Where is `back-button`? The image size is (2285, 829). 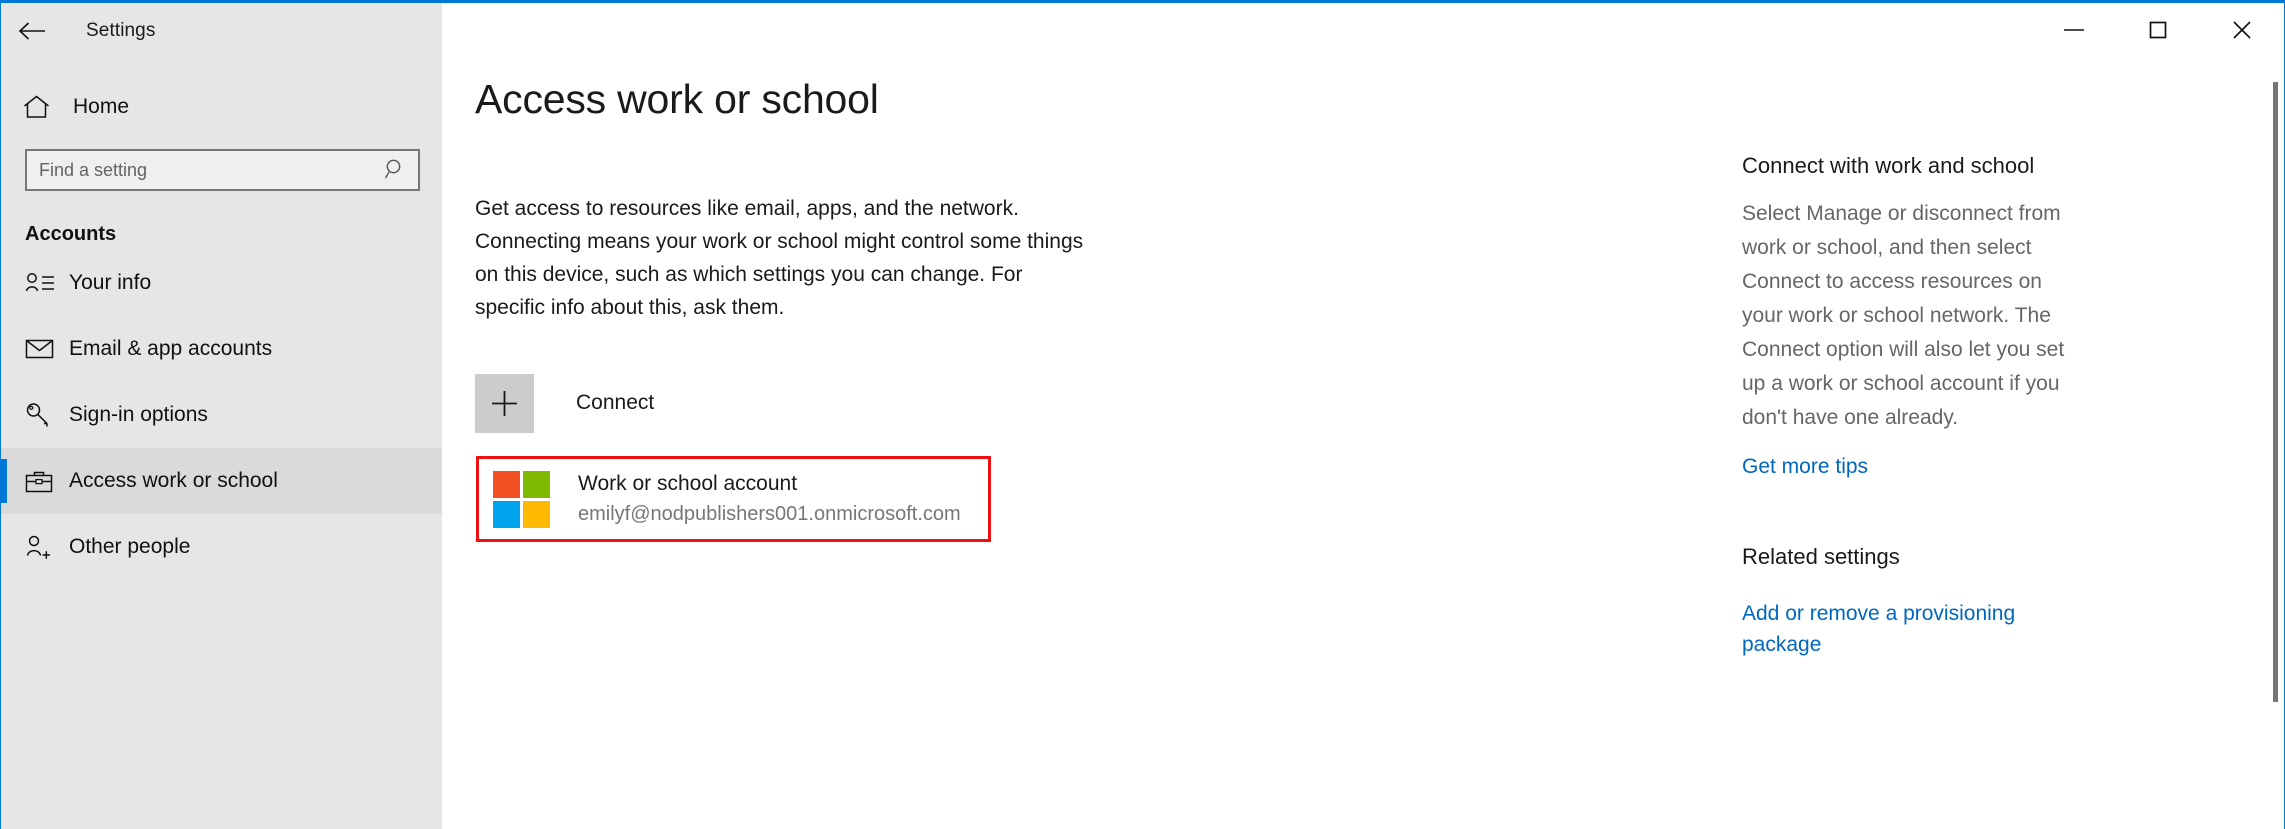 back-button is located at coordinates (32, 31).